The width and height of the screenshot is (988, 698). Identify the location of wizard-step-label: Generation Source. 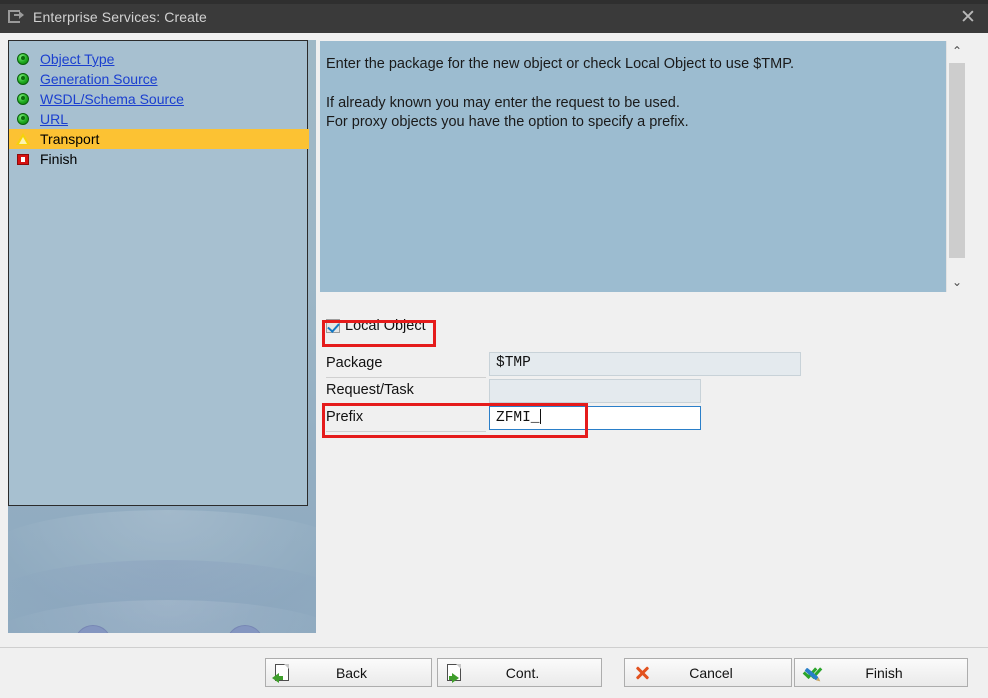
(99, 79).